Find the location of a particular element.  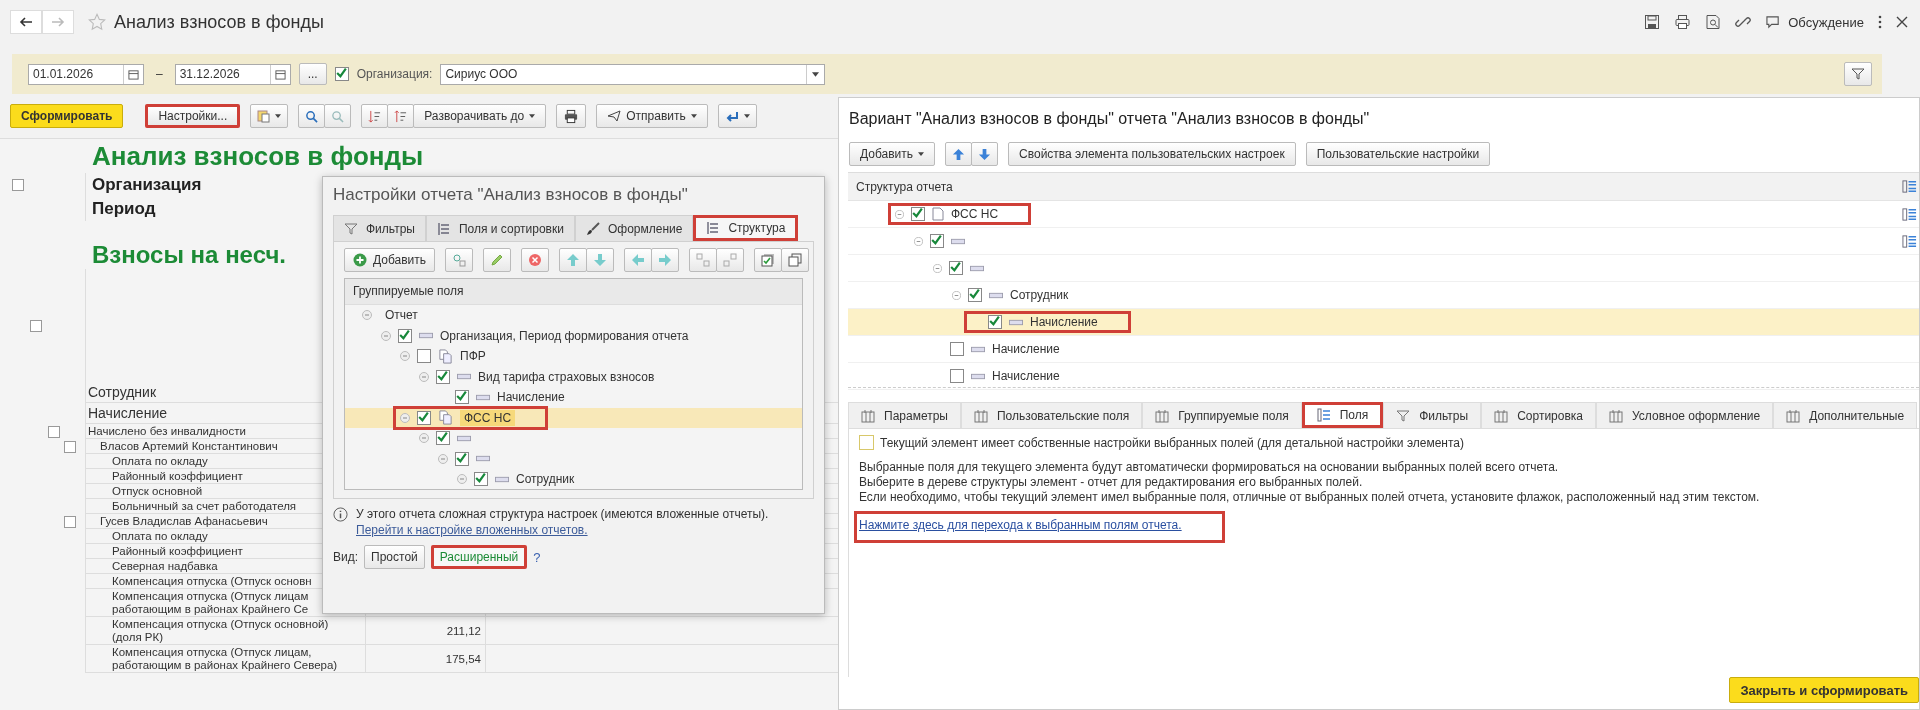

tab: Поля is located at coordinates (1342, 415).